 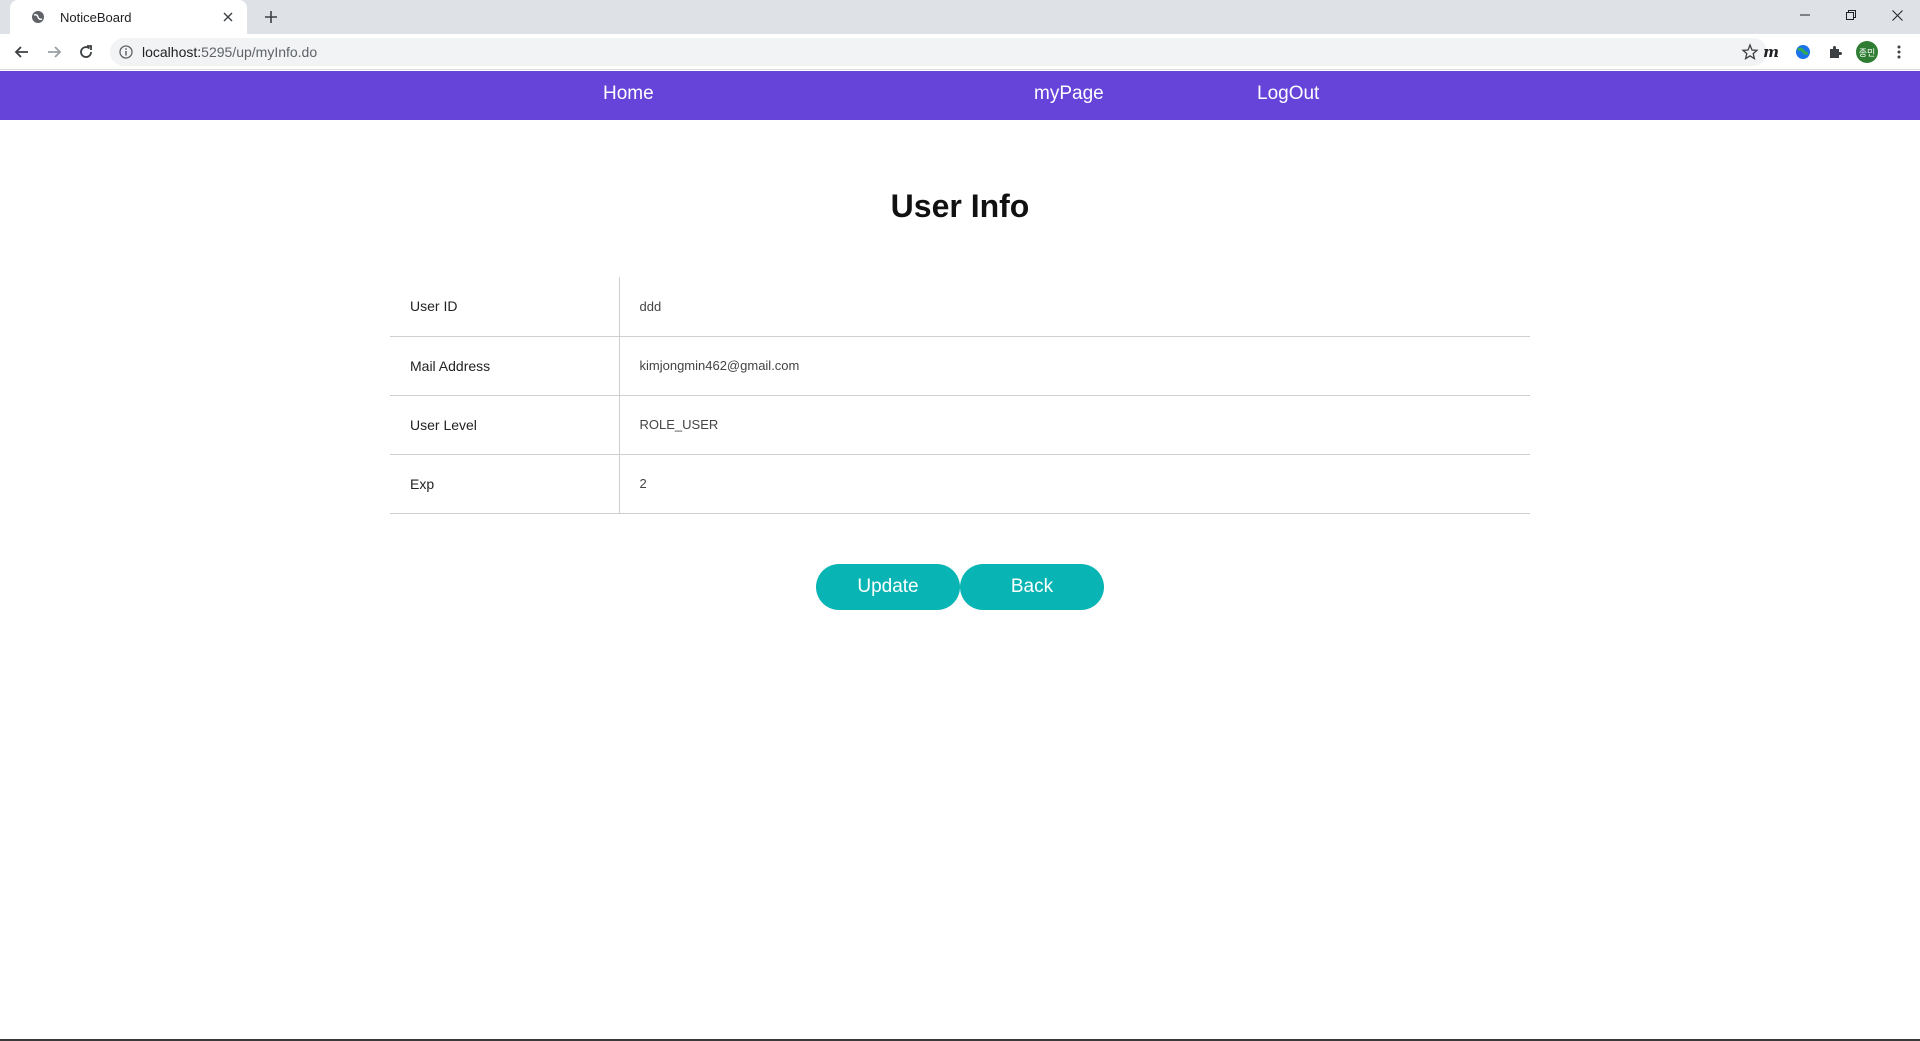 I want to click on url-text: localhost:5295/up/myInfo.do, so click(x=229, y=52).